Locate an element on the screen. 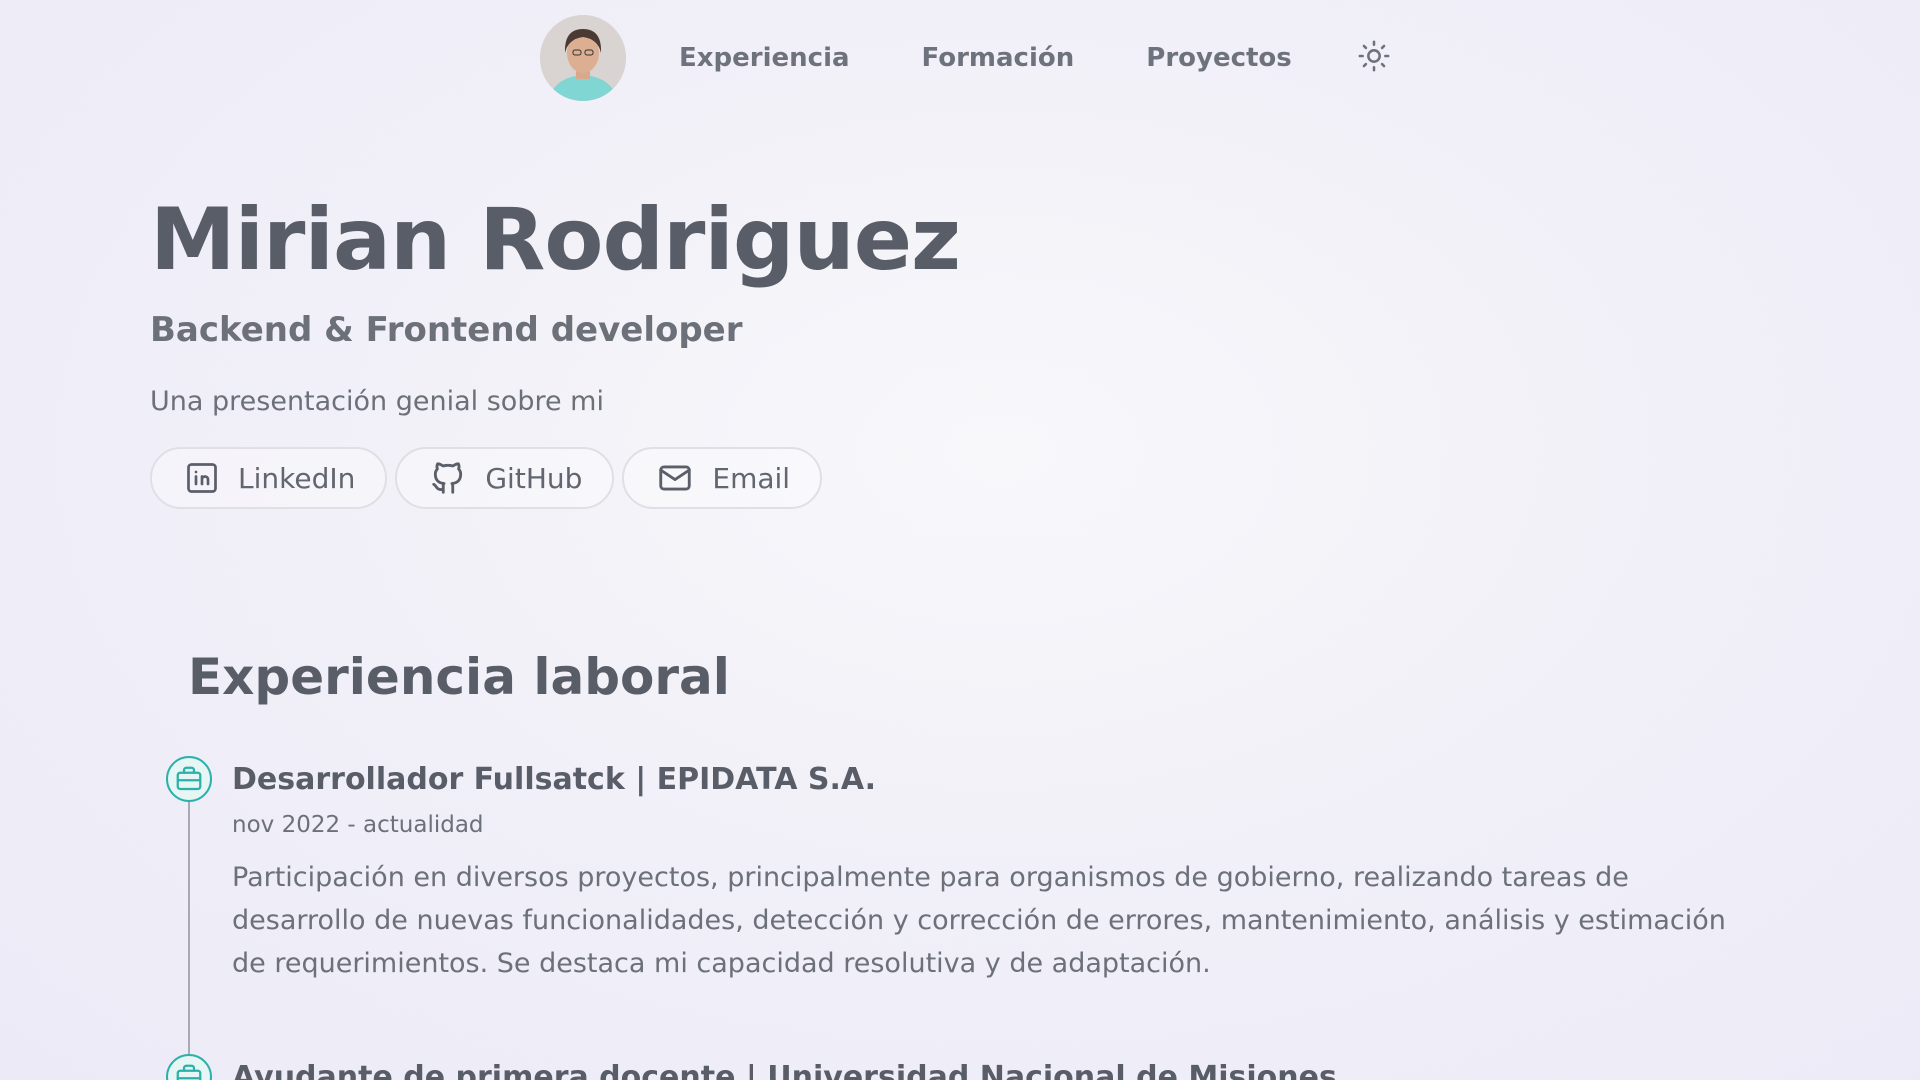 This screenshot has width=1920, height=1080. nav-link-proyectos: Proyectos is located at coordinates (1219, 58).